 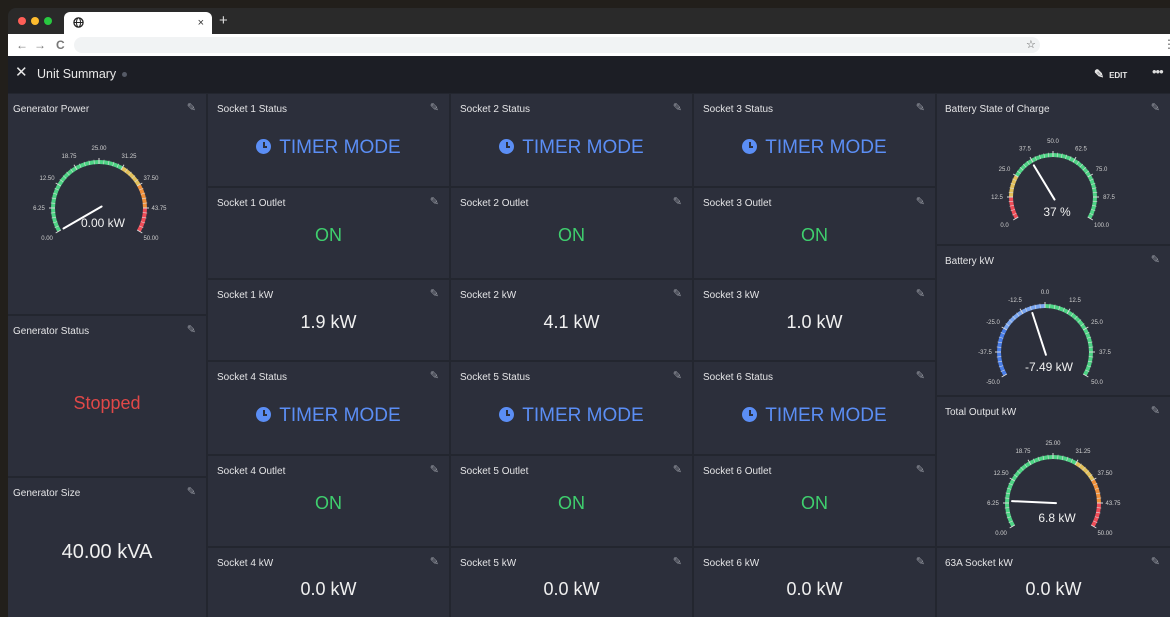 I want to click on card-socket-6-outlet: Socket 6 Outlet ✎ ON, so click(x=814, y=501).